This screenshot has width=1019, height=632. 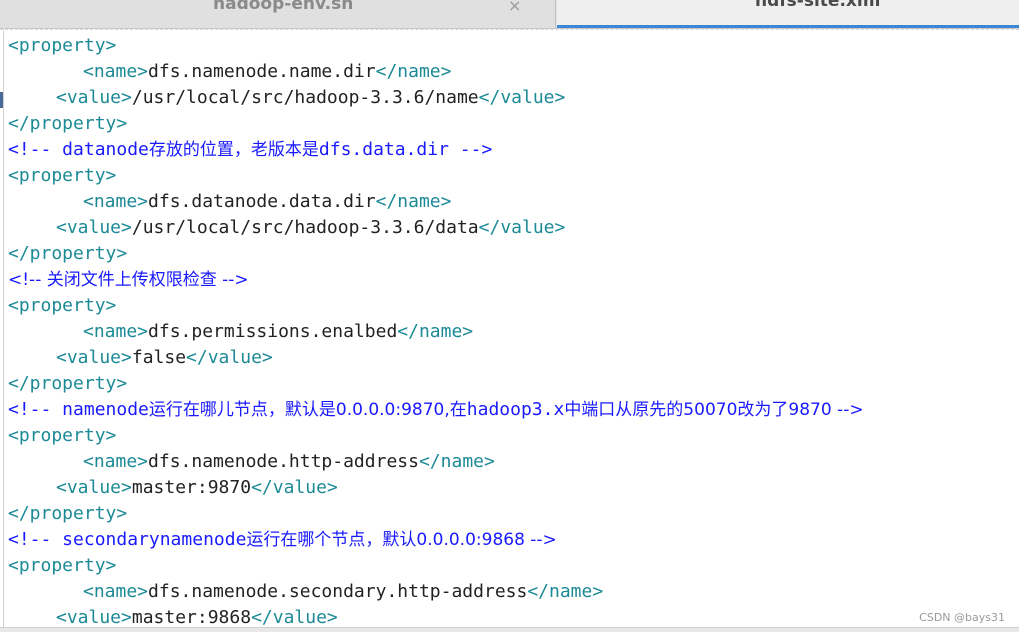 What do you see at coordinates (191, 487) in the screenshot?
I see `xml-text: master:9870` at bounding box center [191, 487].